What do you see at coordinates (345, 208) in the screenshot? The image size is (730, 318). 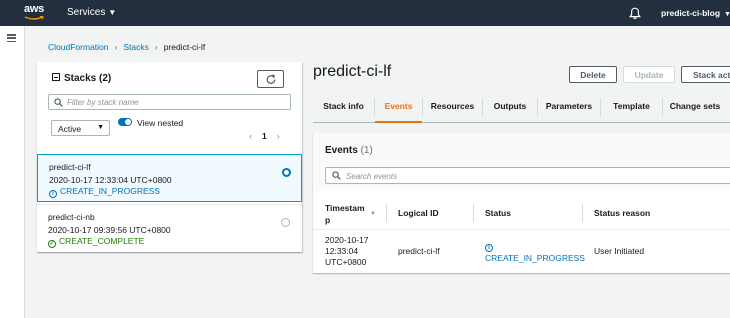 I see `timestamp-header-line: Timestam` at bounding box center [345, 208].